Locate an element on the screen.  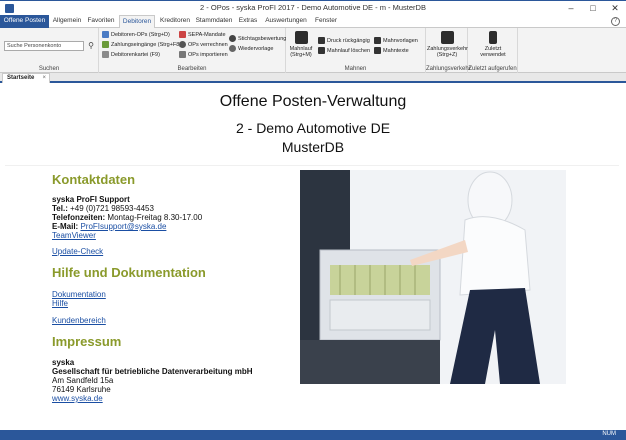
list-icon is located at coordinates (105, 34).